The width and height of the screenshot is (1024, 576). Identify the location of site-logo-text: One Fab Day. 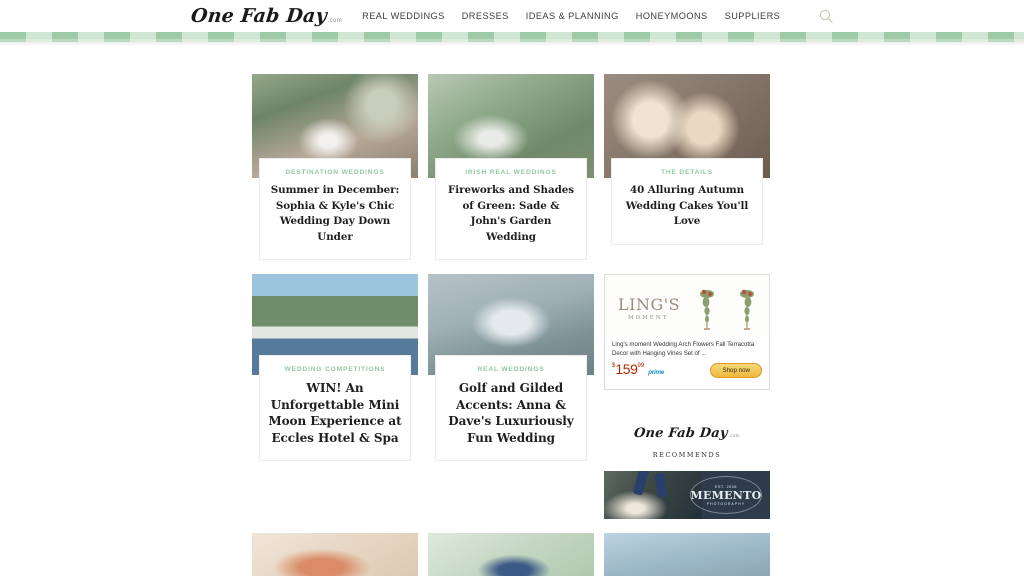
(258, 15).